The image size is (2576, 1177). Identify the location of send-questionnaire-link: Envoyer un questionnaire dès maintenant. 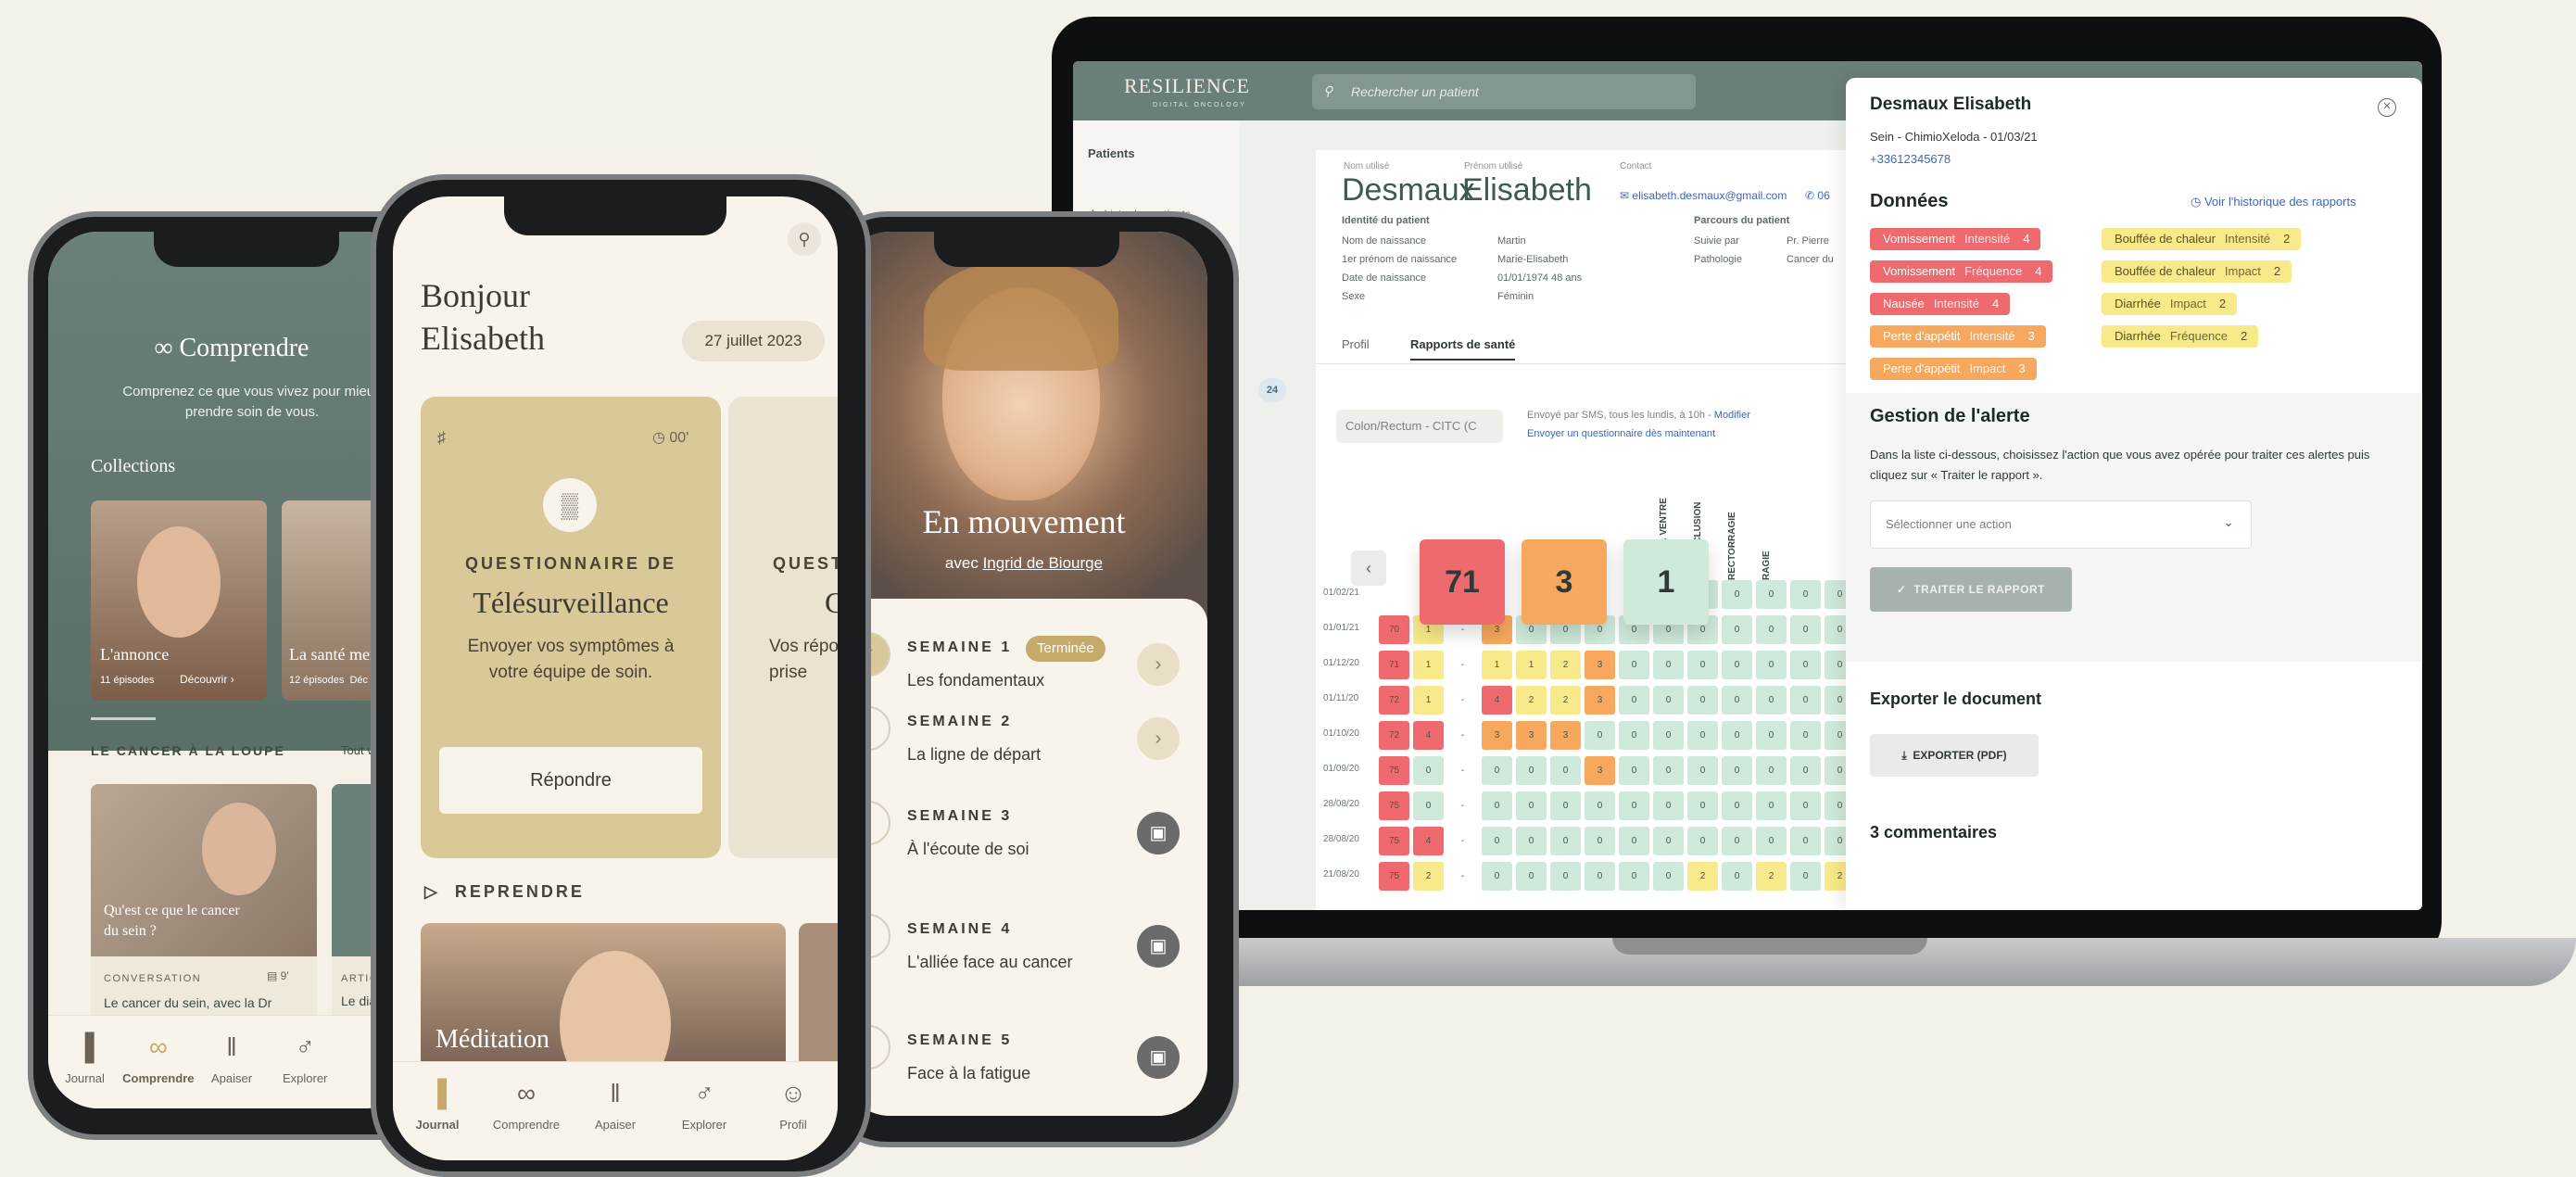
(1621, 433).